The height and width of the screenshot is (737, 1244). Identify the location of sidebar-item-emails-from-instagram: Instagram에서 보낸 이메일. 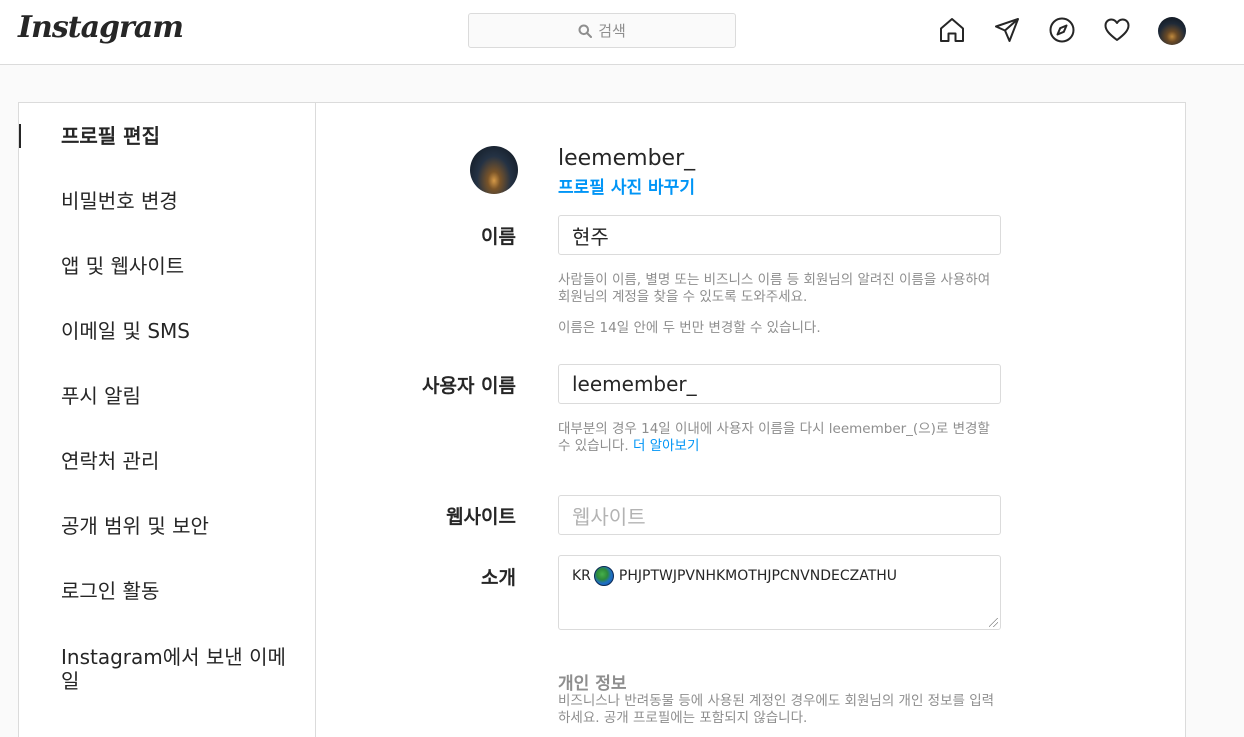
(167, 669).